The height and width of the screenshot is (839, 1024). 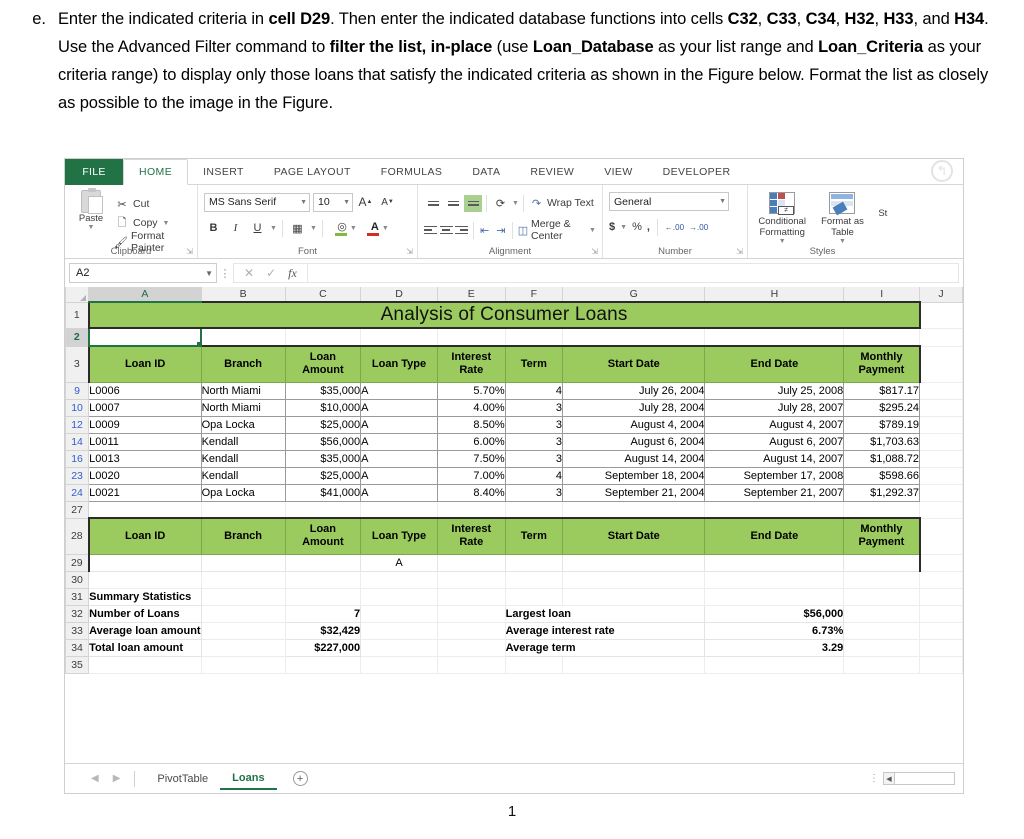 I want to click on cell-j1, so click(x=941, y=315).